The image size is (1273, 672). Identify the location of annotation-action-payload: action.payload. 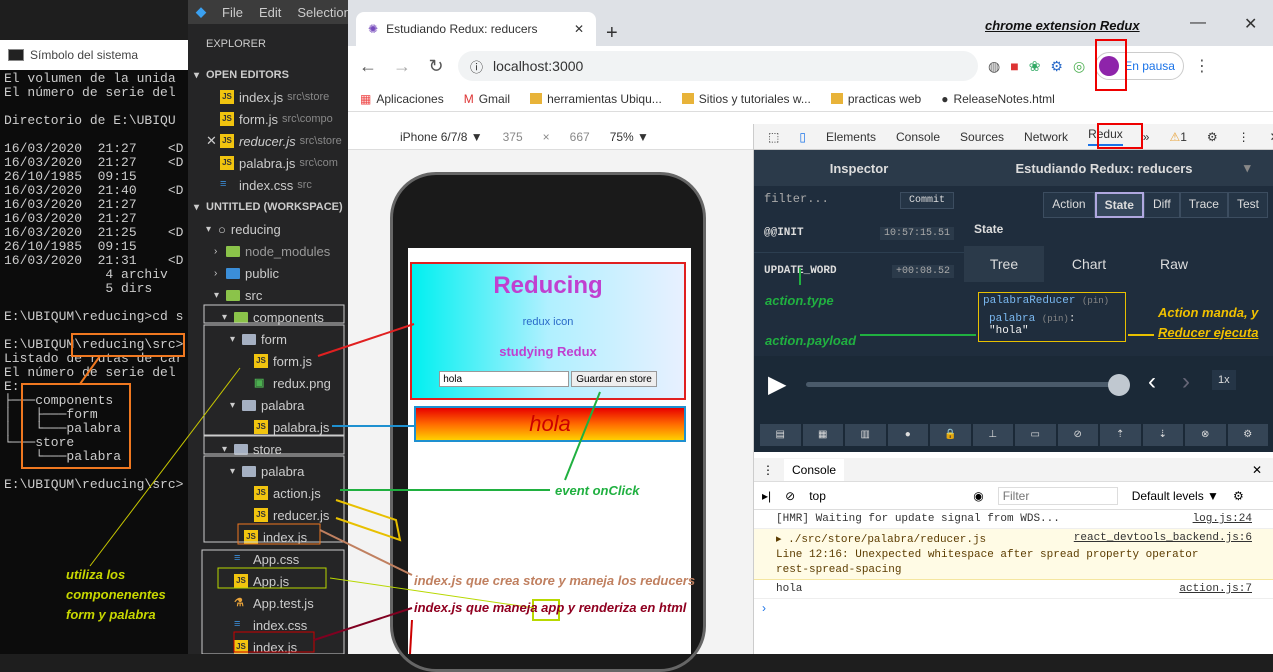
(811, 340).